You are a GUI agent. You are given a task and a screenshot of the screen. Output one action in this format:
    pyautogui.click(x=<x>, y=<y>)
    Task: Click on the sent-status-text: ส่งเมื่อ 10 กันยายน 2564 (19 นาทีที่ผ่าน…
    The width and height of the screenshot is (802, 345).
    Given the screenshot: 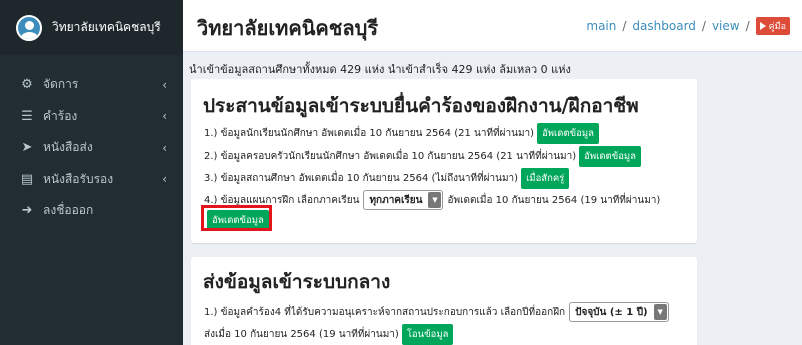 What is the action you would take?
    pyautogui.click(x=301, y=334)
    